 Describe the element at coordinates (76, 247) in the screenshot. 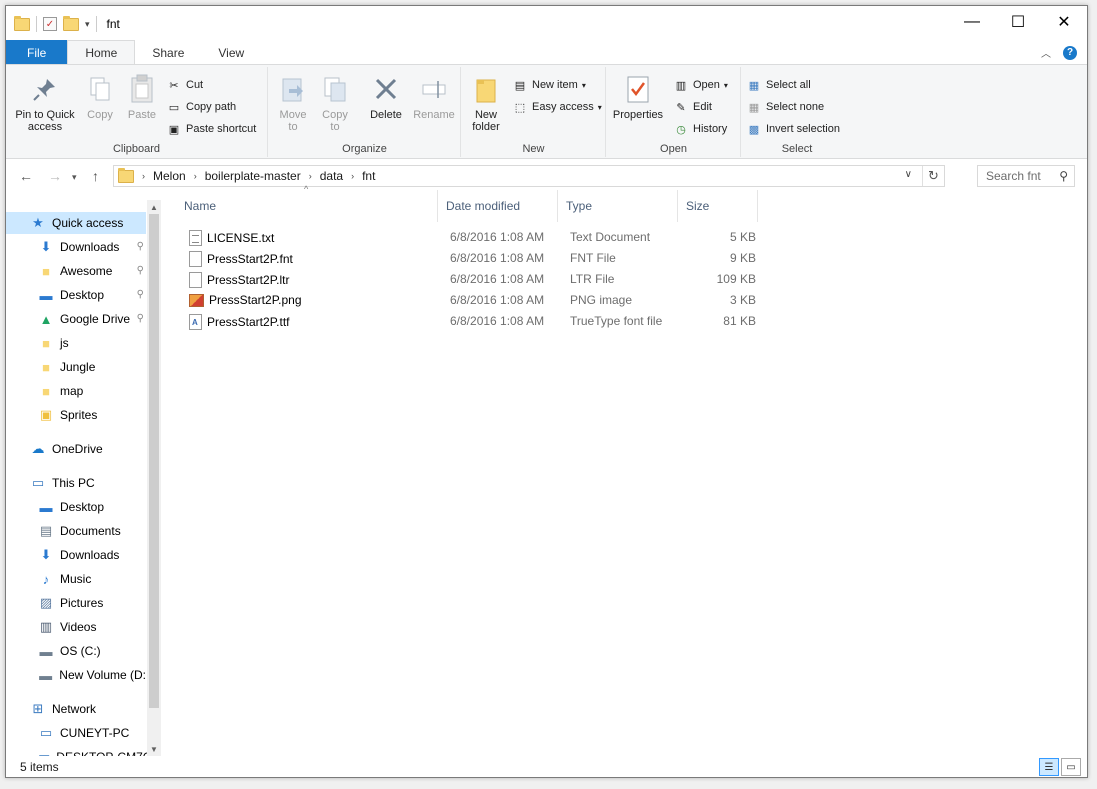

I see `nav-item-downloads: ⬇ Downloads ⚲` at that location.